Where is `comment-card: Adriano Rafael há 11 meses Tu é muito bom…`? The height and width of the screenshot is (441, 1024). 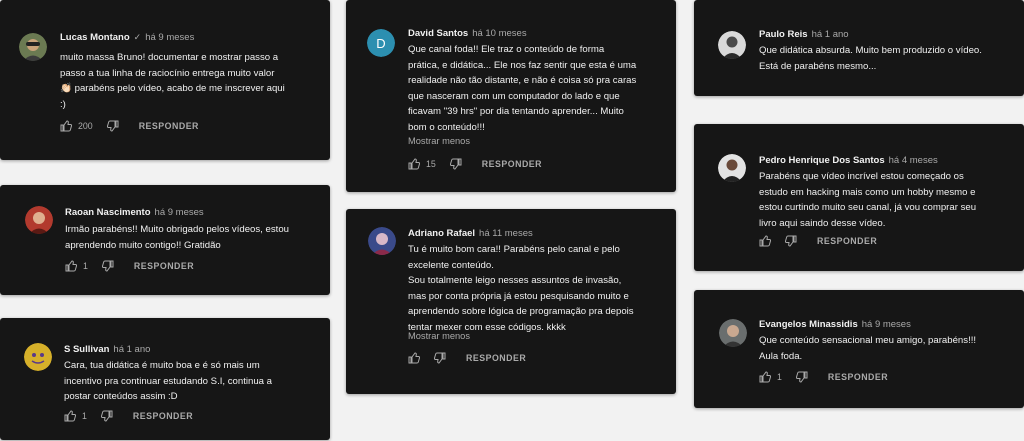 comment-card: Adriano Rafael há 11 meses Tu é muito bom… is located at coordinates (511, 301).